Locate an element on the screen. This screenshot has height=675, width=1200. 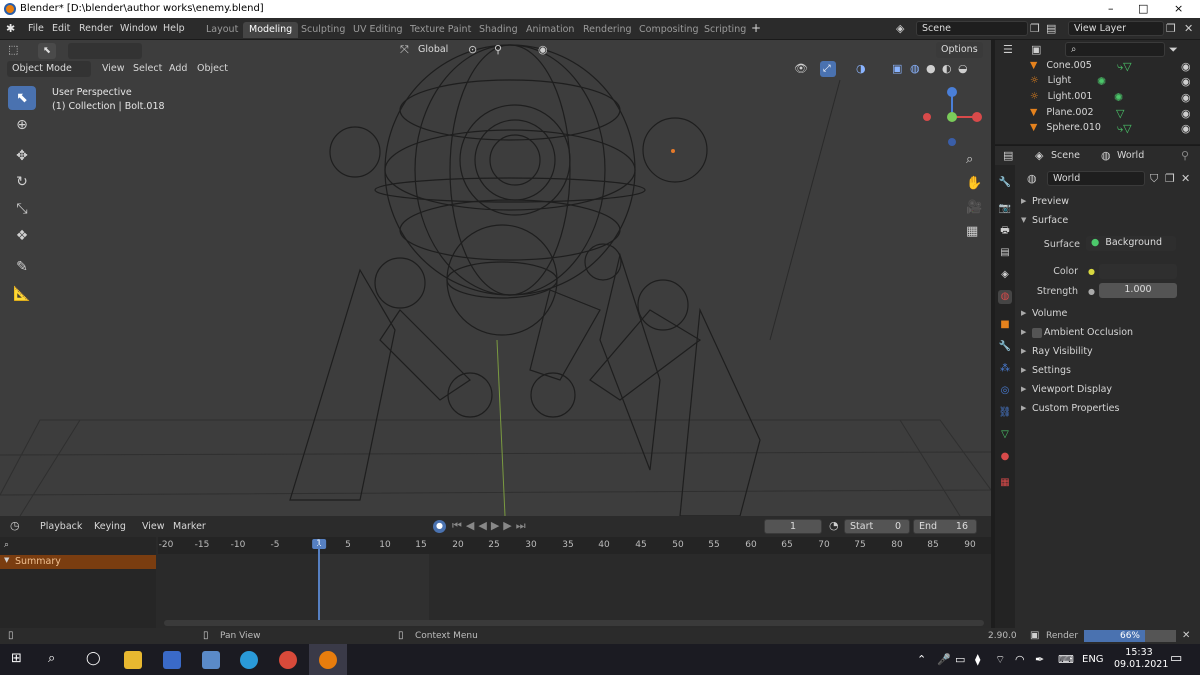
new-view-layer-icon: ❐ is located at coordinates (1171, 29).